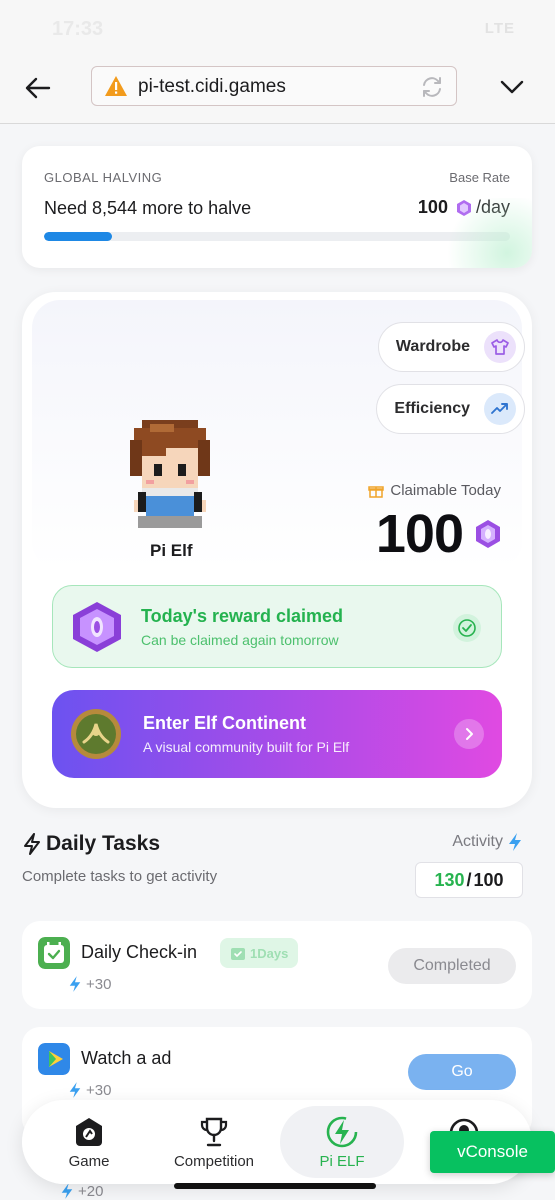  What do you see at coordinates (214, 1131) in the screenshot?
I see `trophy-icon` at bounding box center [214, 1131].